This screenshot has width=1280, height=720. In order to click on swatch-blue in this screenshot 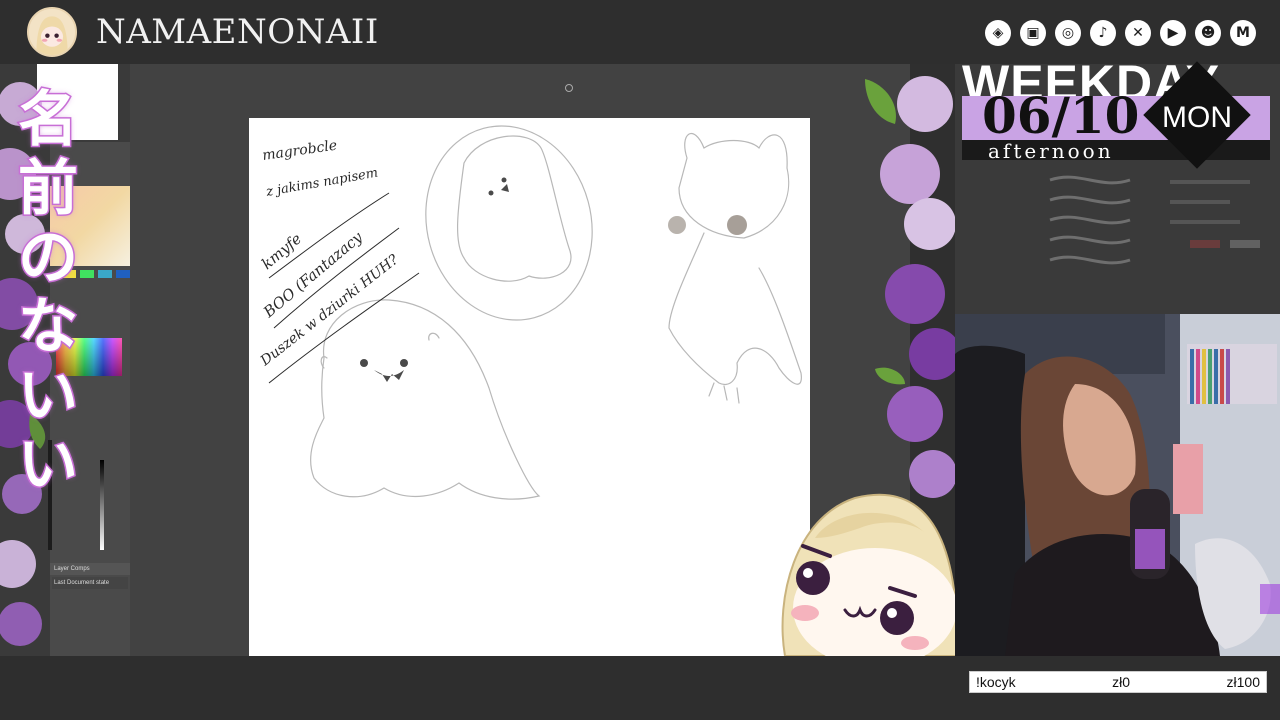, I will do `click(123, 274)`.